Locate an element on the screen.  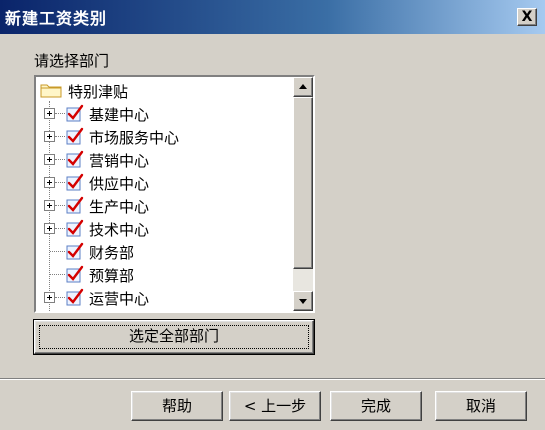
tree-root-label: 特别津贴 is located at coordinates (98, 92).